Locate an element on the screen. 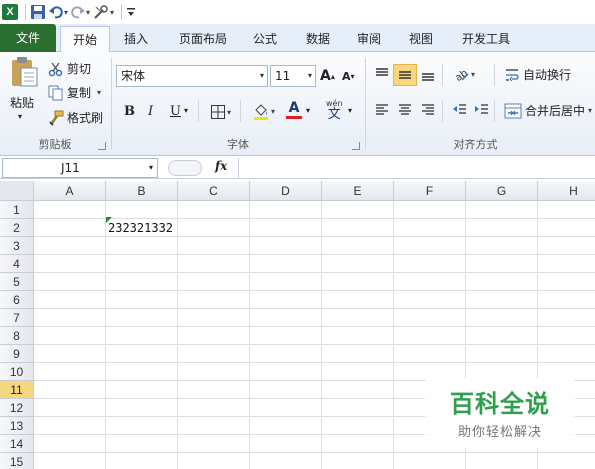 The width and height of the screenshot is (595, 469). save-icon is located at coordinates (38, 12).